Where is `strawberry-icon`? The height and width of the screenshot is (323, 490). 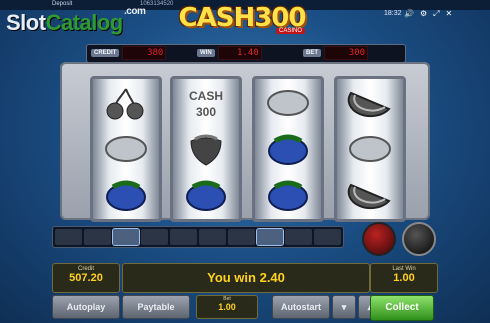 strawberry-icon is located at coordinates (206, 149).